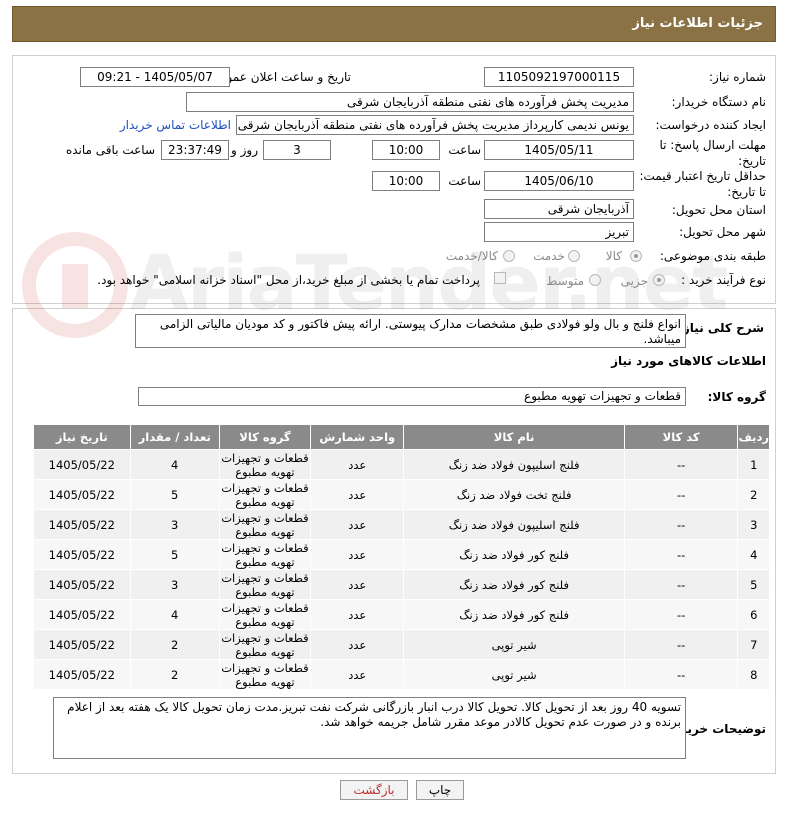  Describe the element at coordinates (681, 437) in the screenshot. I see `col-code: کد کالا` at that location.